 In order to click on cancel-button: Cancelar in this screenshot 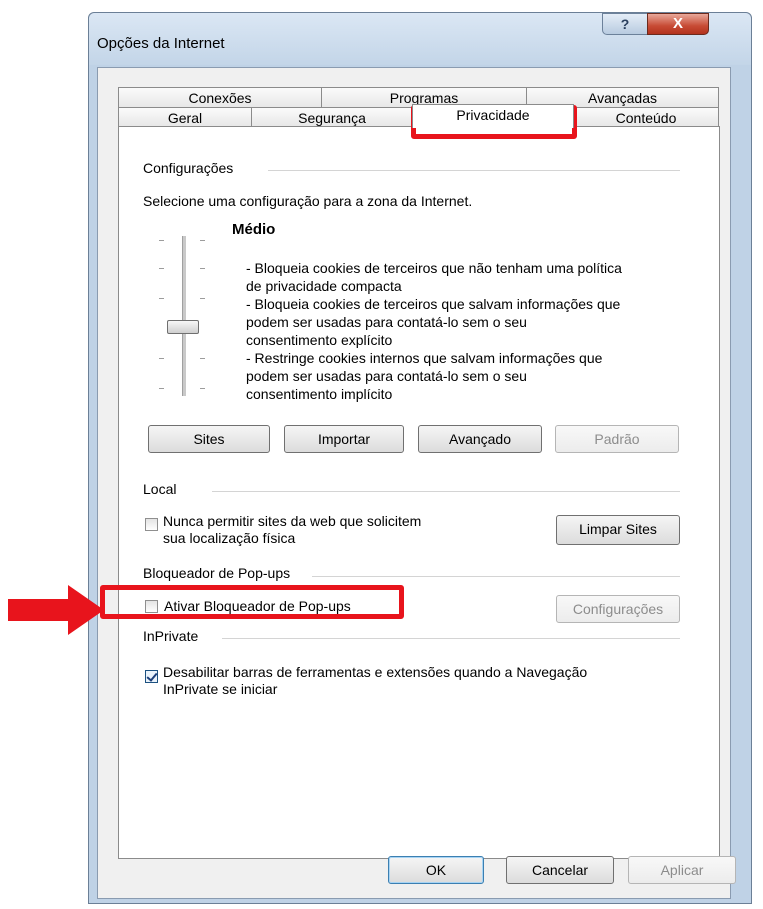, I will do `click(560, 870)`.